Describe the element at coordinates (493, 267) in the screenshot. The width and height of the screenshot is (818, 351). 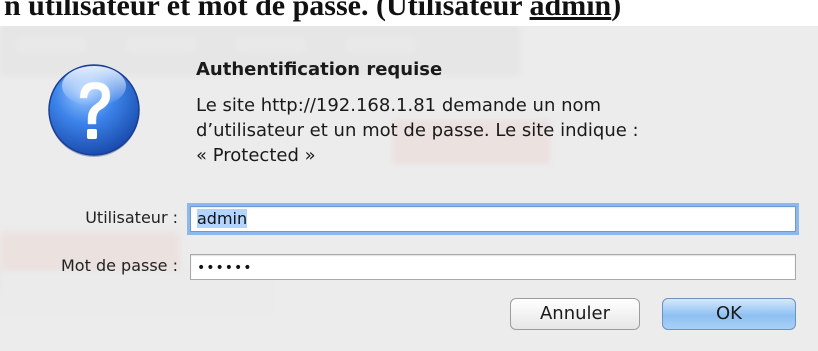
I see `password-input: ••••••` at that location.